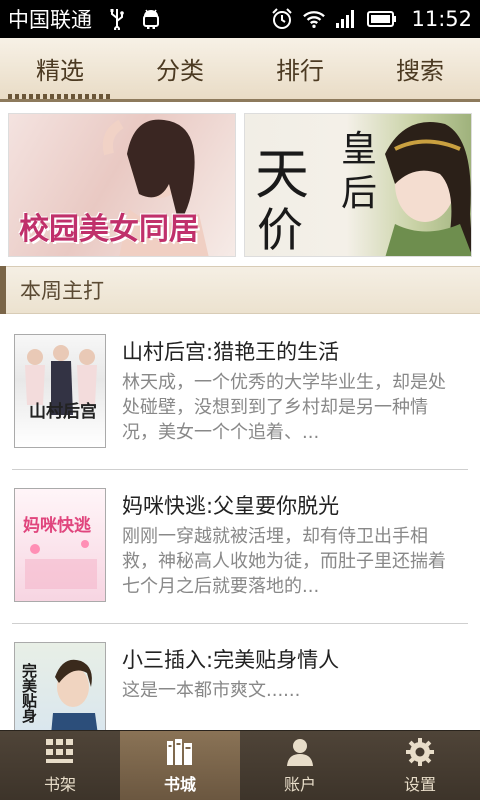 The width and height of the screenshot is (480, 800). I want to click on wifi-icon, so click(314, 19).